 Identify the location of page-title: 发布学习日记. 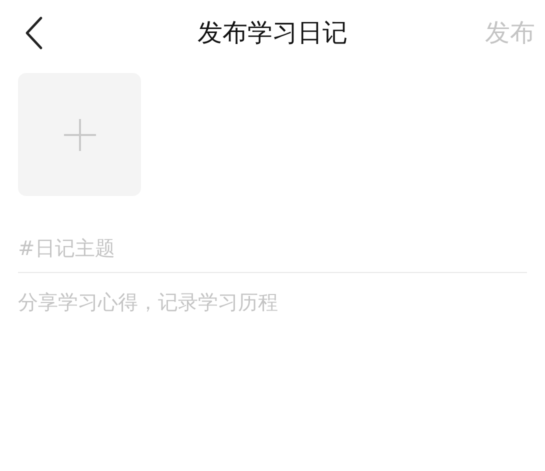
(273, 33).